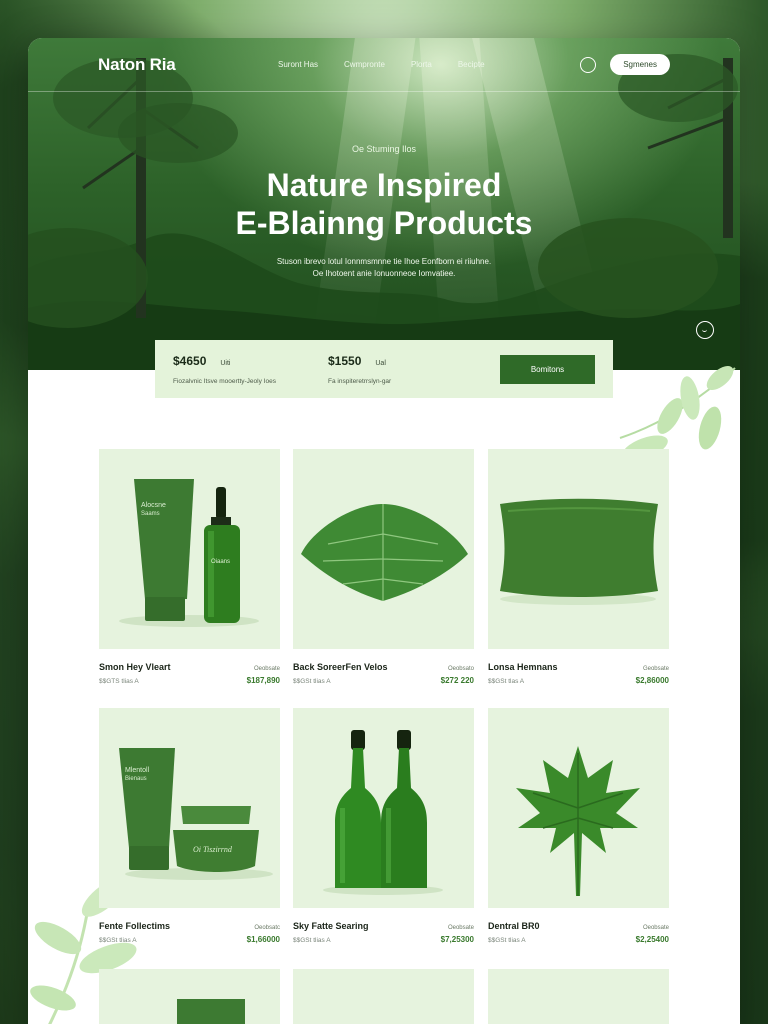 The height and width of the screenshot is (1024, 768). What do you see at coordinates (506, 681) in the screenshot?
I see `product-meta: $$GSt tlas A` at bounding box center [506, 681].